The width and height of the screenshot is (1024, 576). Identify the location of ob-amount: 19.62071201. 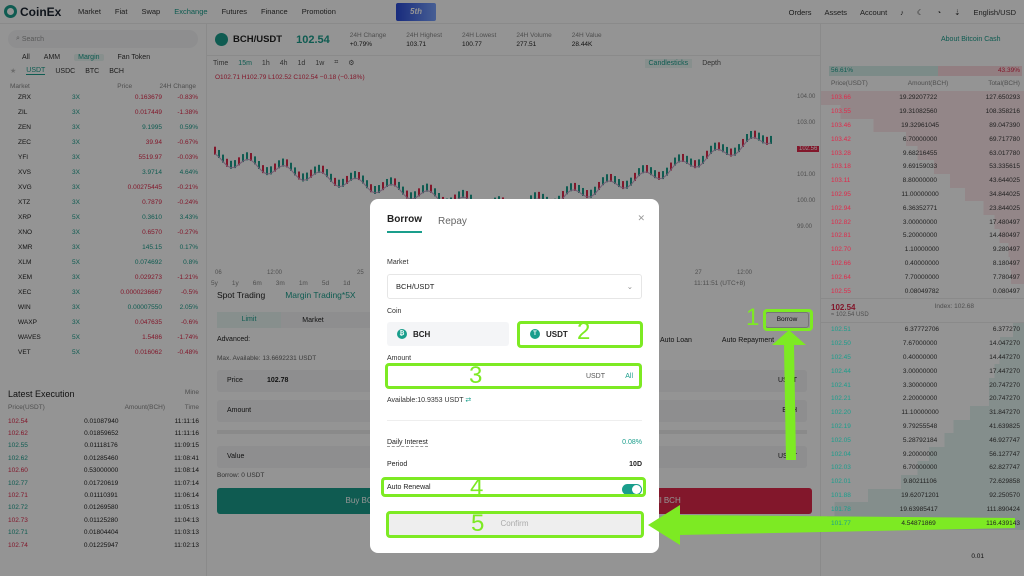
(920, 495).